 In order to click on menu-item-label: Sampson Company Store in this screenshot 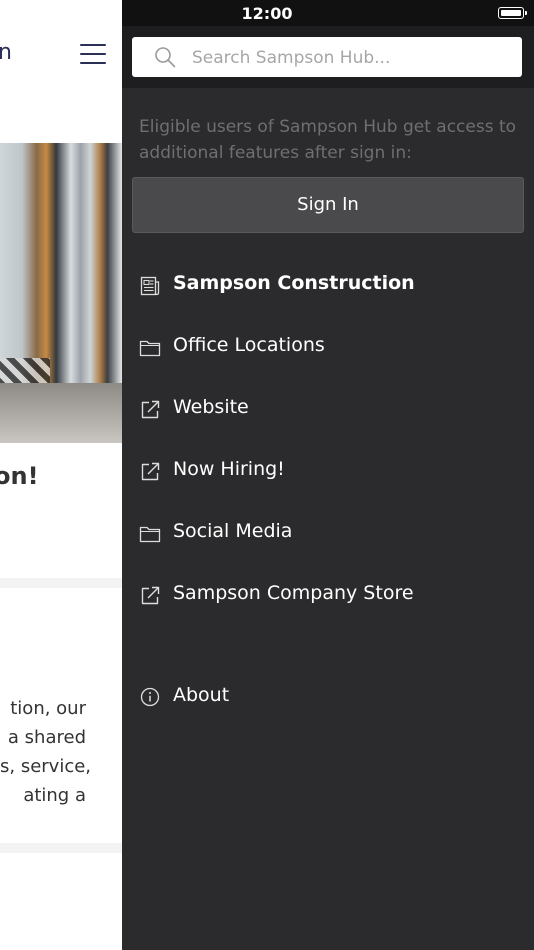, I will do `click(293, 593)`.